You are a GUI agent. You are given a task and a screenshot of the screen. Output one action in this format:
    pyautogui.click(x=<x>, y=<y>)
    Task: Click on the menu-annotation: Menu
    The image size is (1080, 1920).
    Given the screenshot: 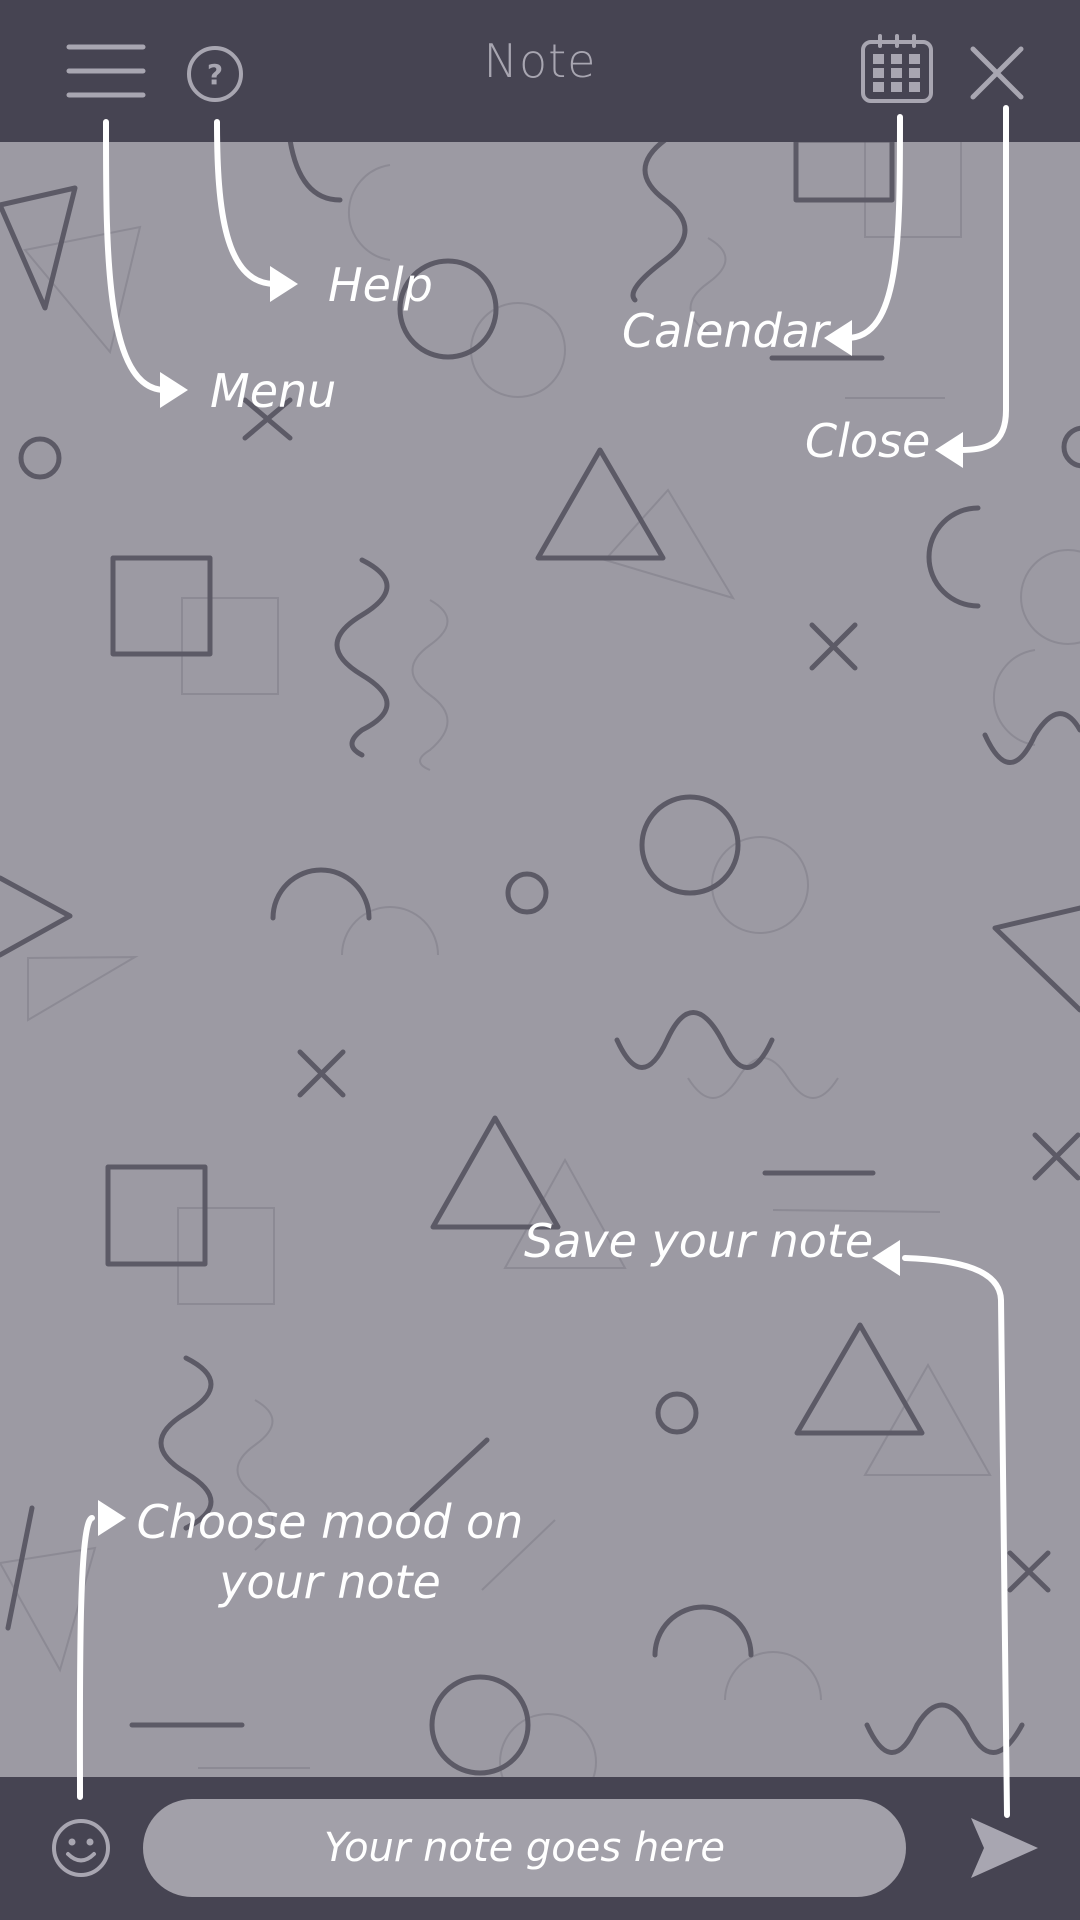 What is the action you would take?
    pyautogui.click(x=273, y=391)
    